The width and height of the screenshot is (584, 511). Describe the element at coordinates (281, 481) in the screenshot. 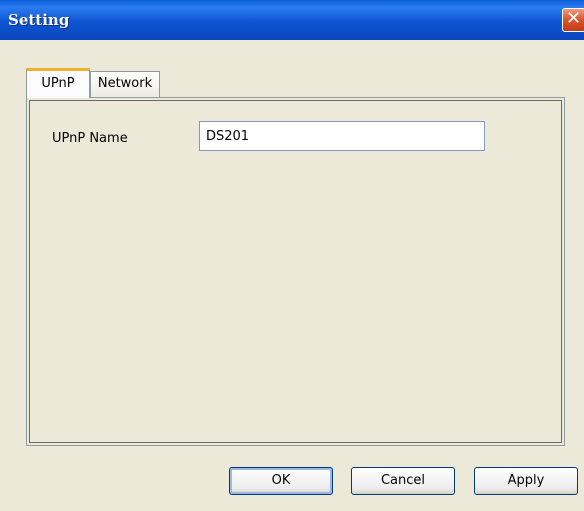

I see `ok-button: OK` at that location.